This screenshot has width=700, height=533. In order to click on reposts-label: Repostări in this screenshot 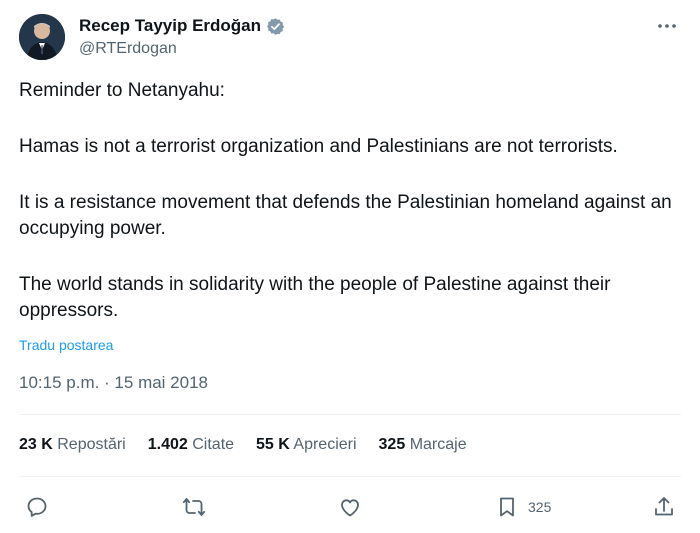, I will do `click(91, 444)`.